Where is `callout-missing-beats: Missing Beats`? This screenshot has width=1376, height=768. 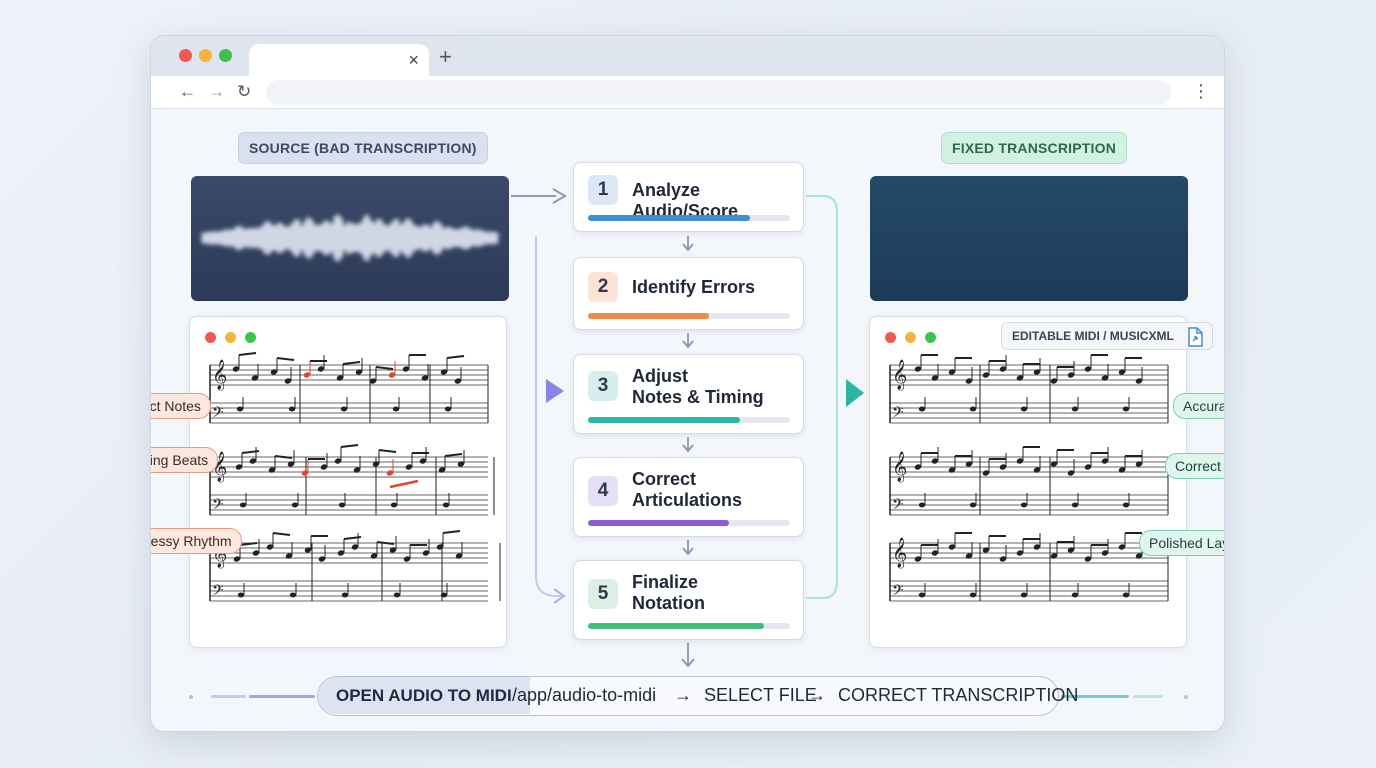 callout-missing-beats: Missing Beats is located at coordinates (185, 460).